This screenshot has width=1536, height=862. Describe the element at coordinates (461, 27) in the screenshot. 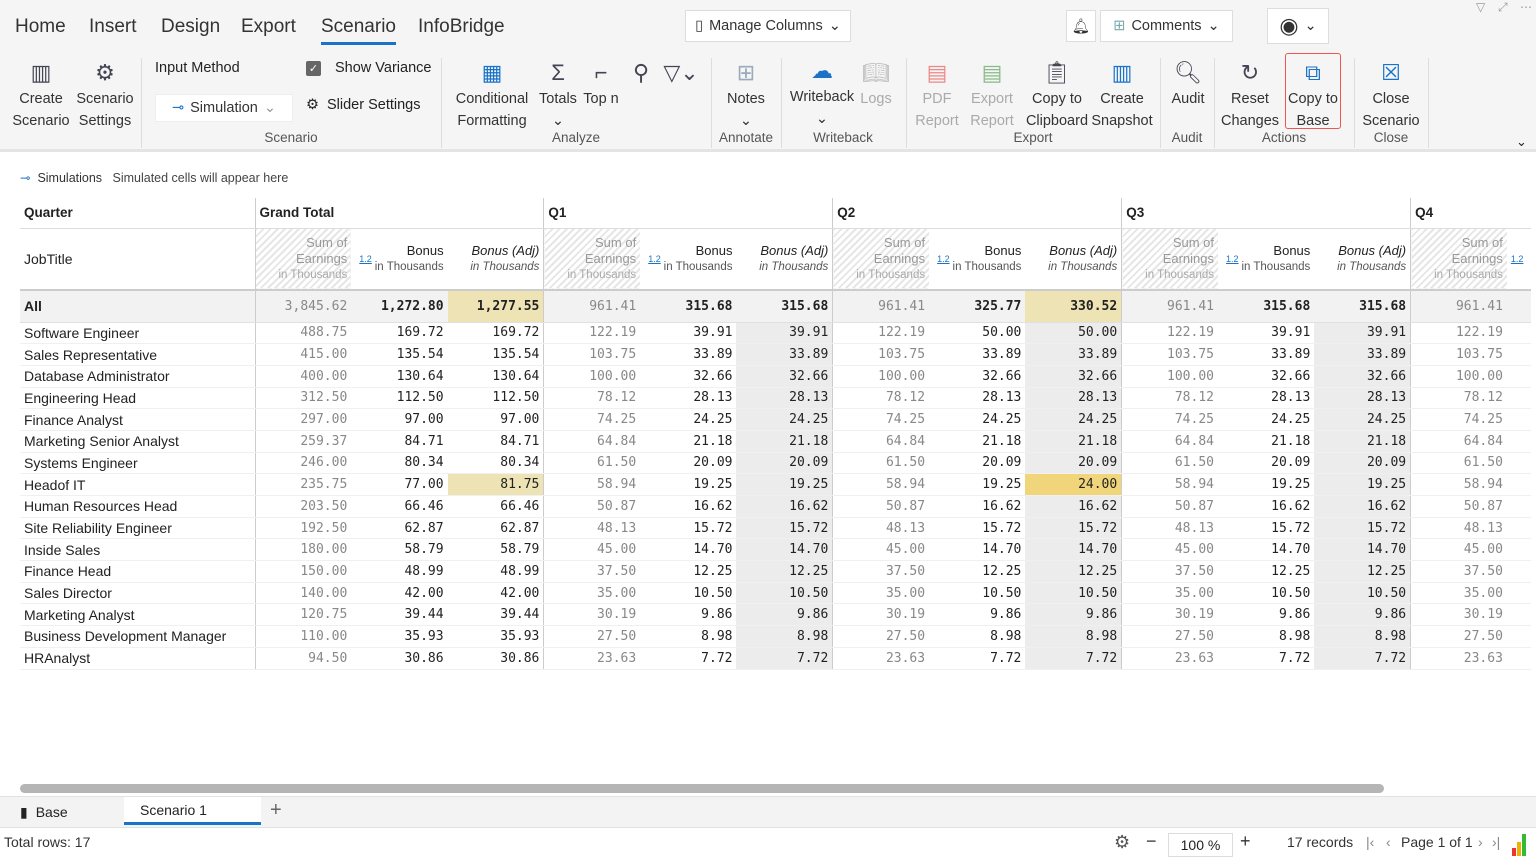

I see `tab-infobridge: InfoBridge` at that location.